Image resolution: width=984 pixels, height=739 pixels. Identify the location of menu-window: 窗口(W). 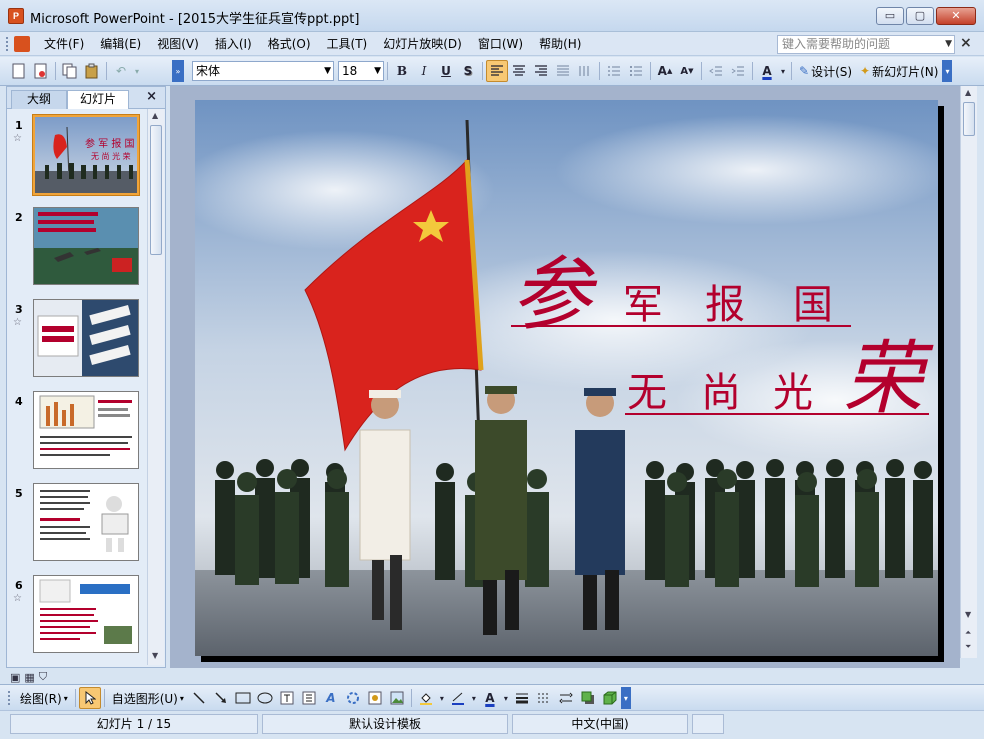
(500, 44).